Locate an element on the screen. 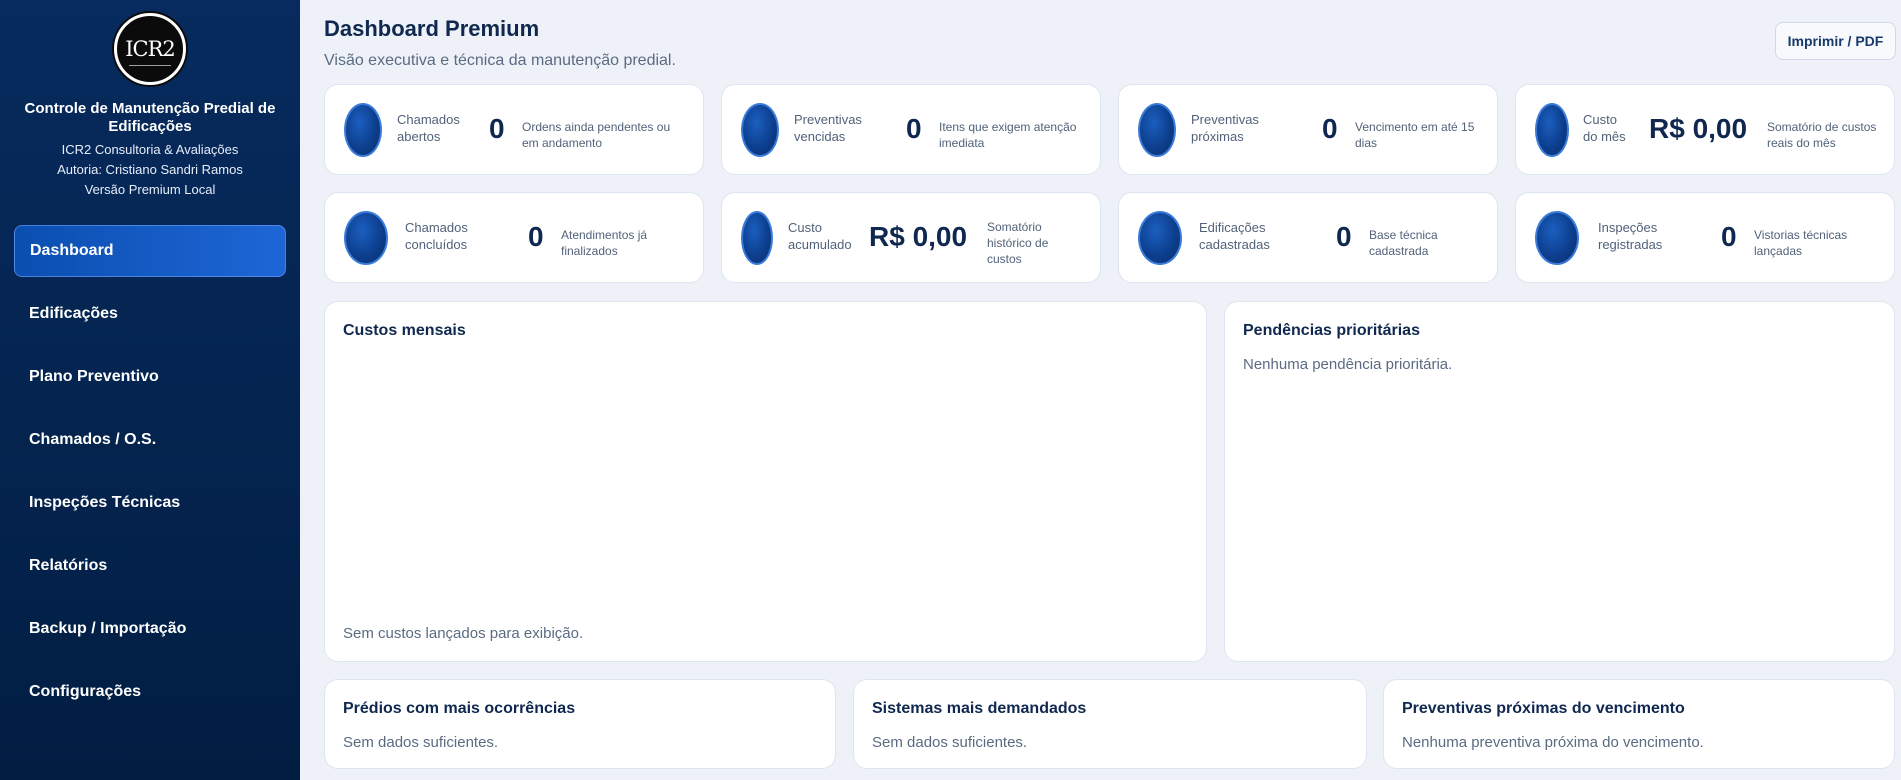 The height and width of the screenshot is (780, 1901). sidebar-item-plano-preventivo: Plano Preventivo is located at coordinates (150, 377).